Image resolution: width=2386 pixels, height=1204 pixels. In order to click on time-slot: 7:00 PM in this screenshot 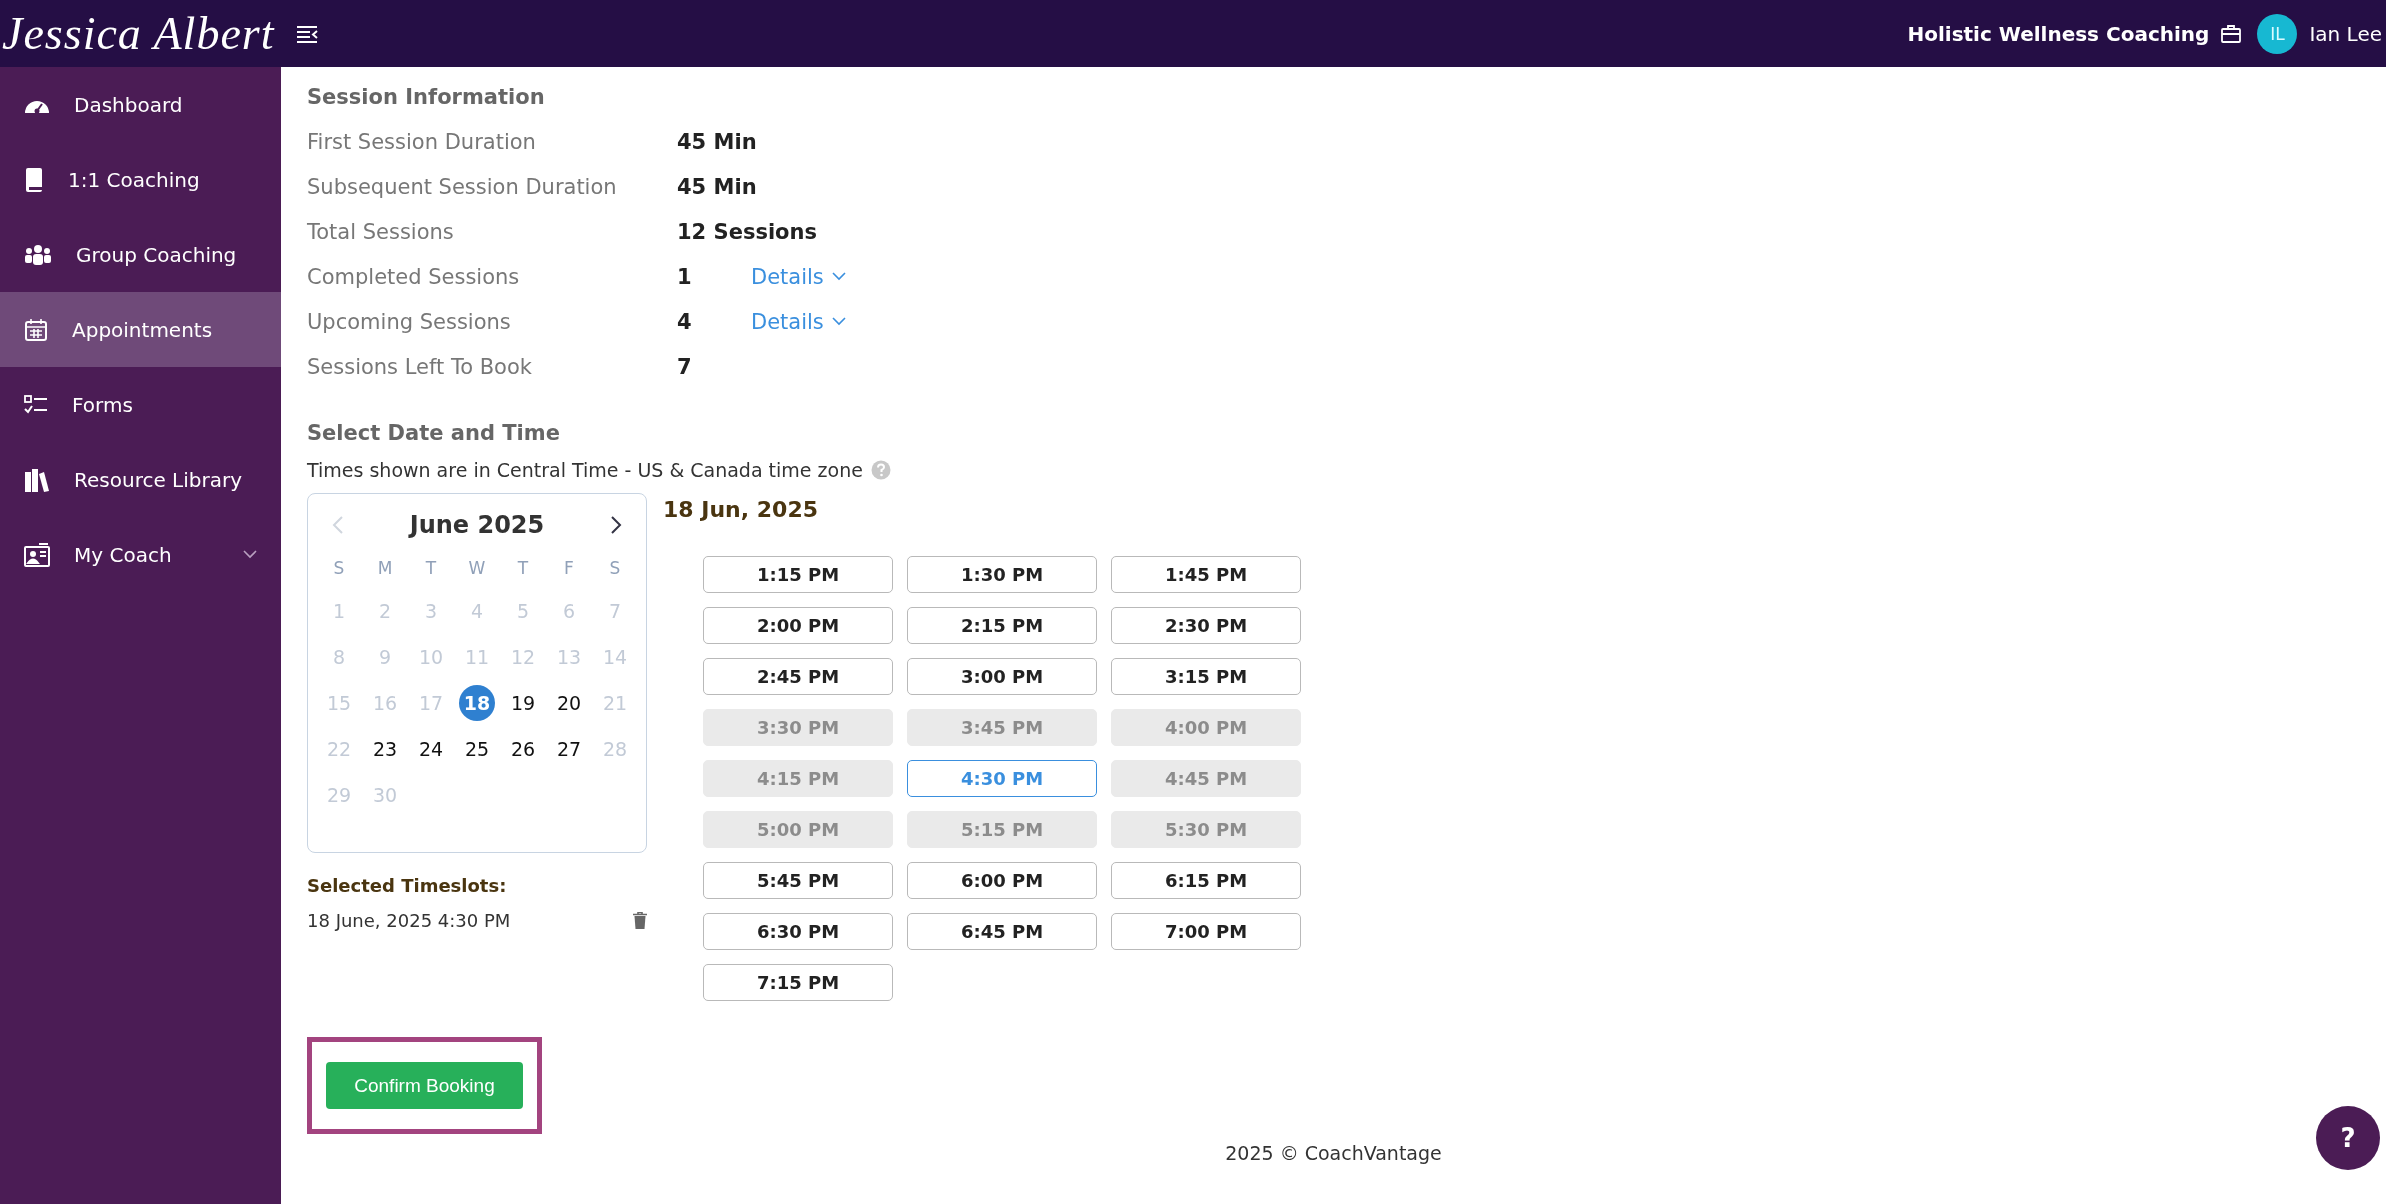, I will do `click(1206, 931)`.